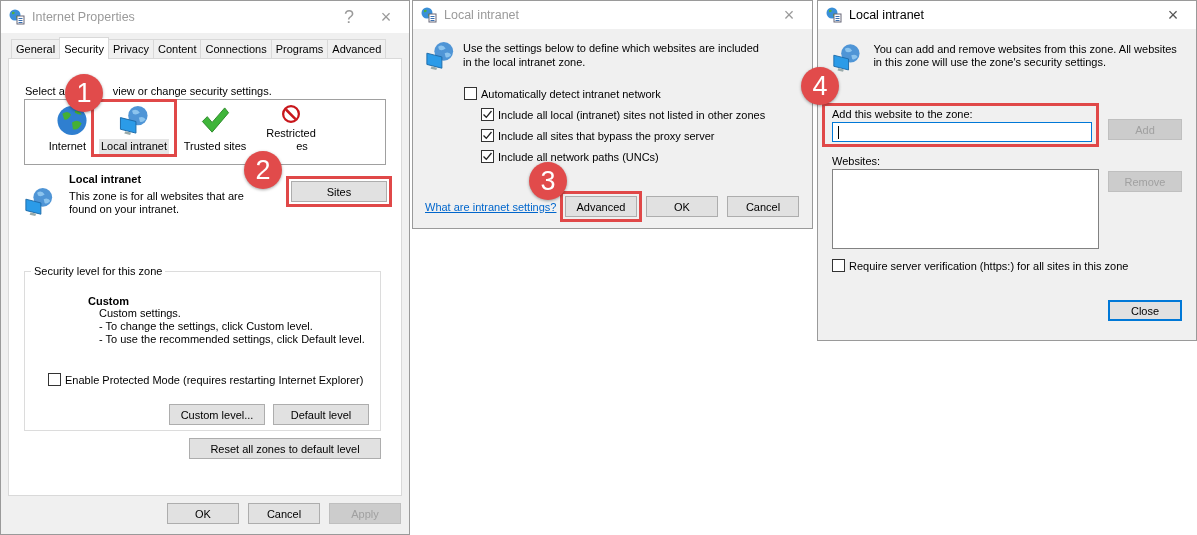 This screenshot has height=535, width=1197. I want to click on checkbox-label: Automatically detect intranet network, so click(571, 93).